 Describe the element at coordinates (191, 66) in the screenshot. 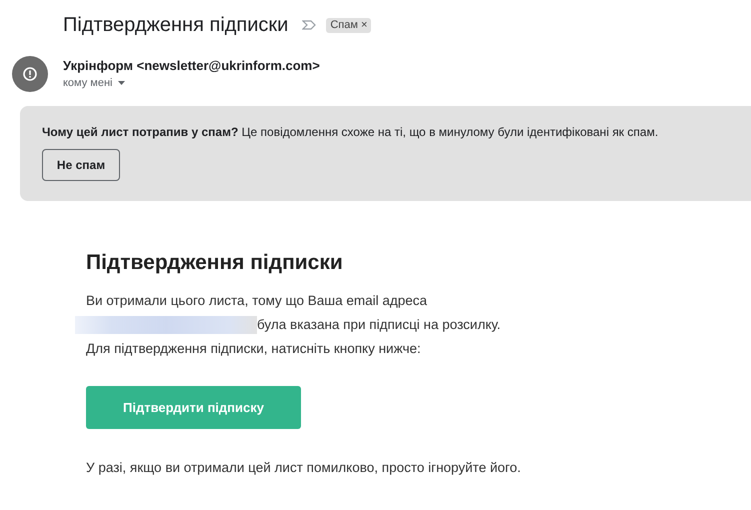

I see `sender-name: Укрінформ <newsletter@ukrinform.com>` at that location.